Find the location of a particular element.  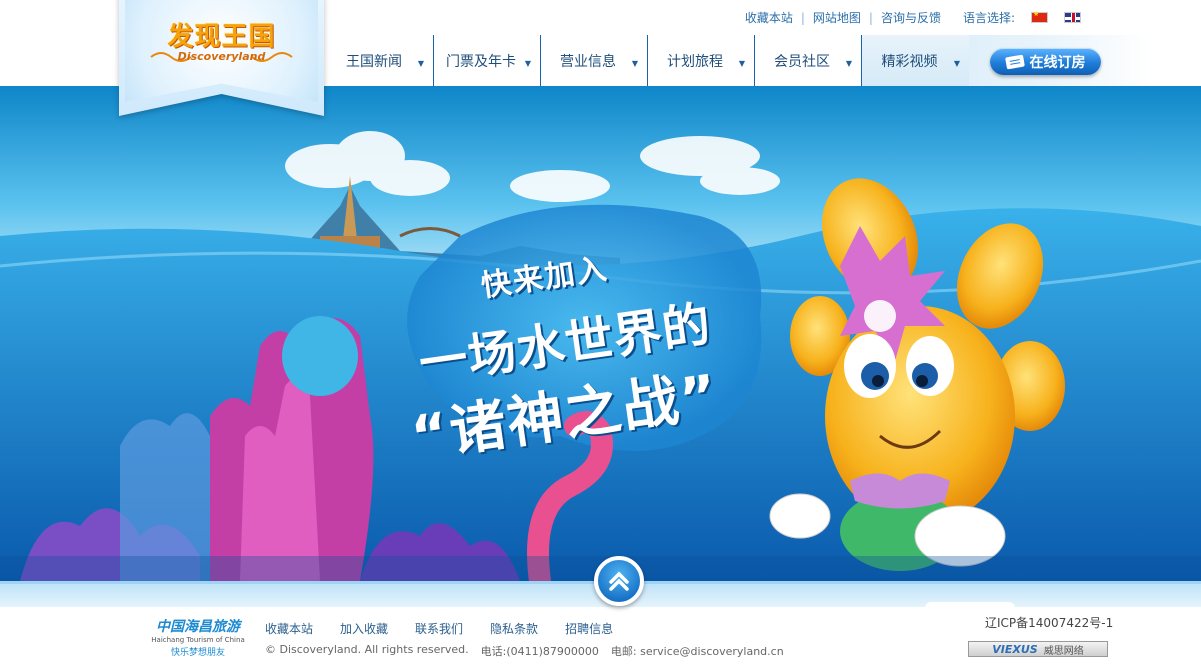

nav-item-label: 门票及年卡 is located at coordinates (481, 61).